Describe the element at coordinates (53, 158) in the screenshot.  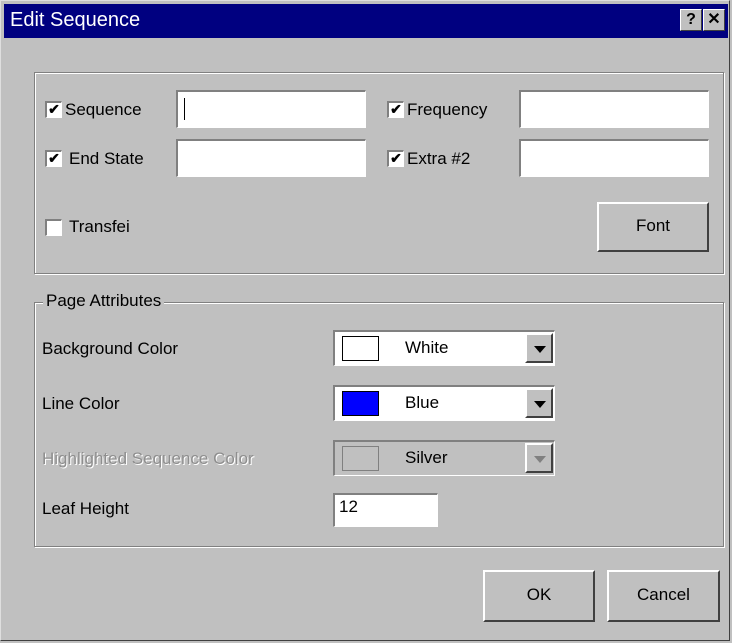
I see `end-state-checkbox: ✔` at that location.